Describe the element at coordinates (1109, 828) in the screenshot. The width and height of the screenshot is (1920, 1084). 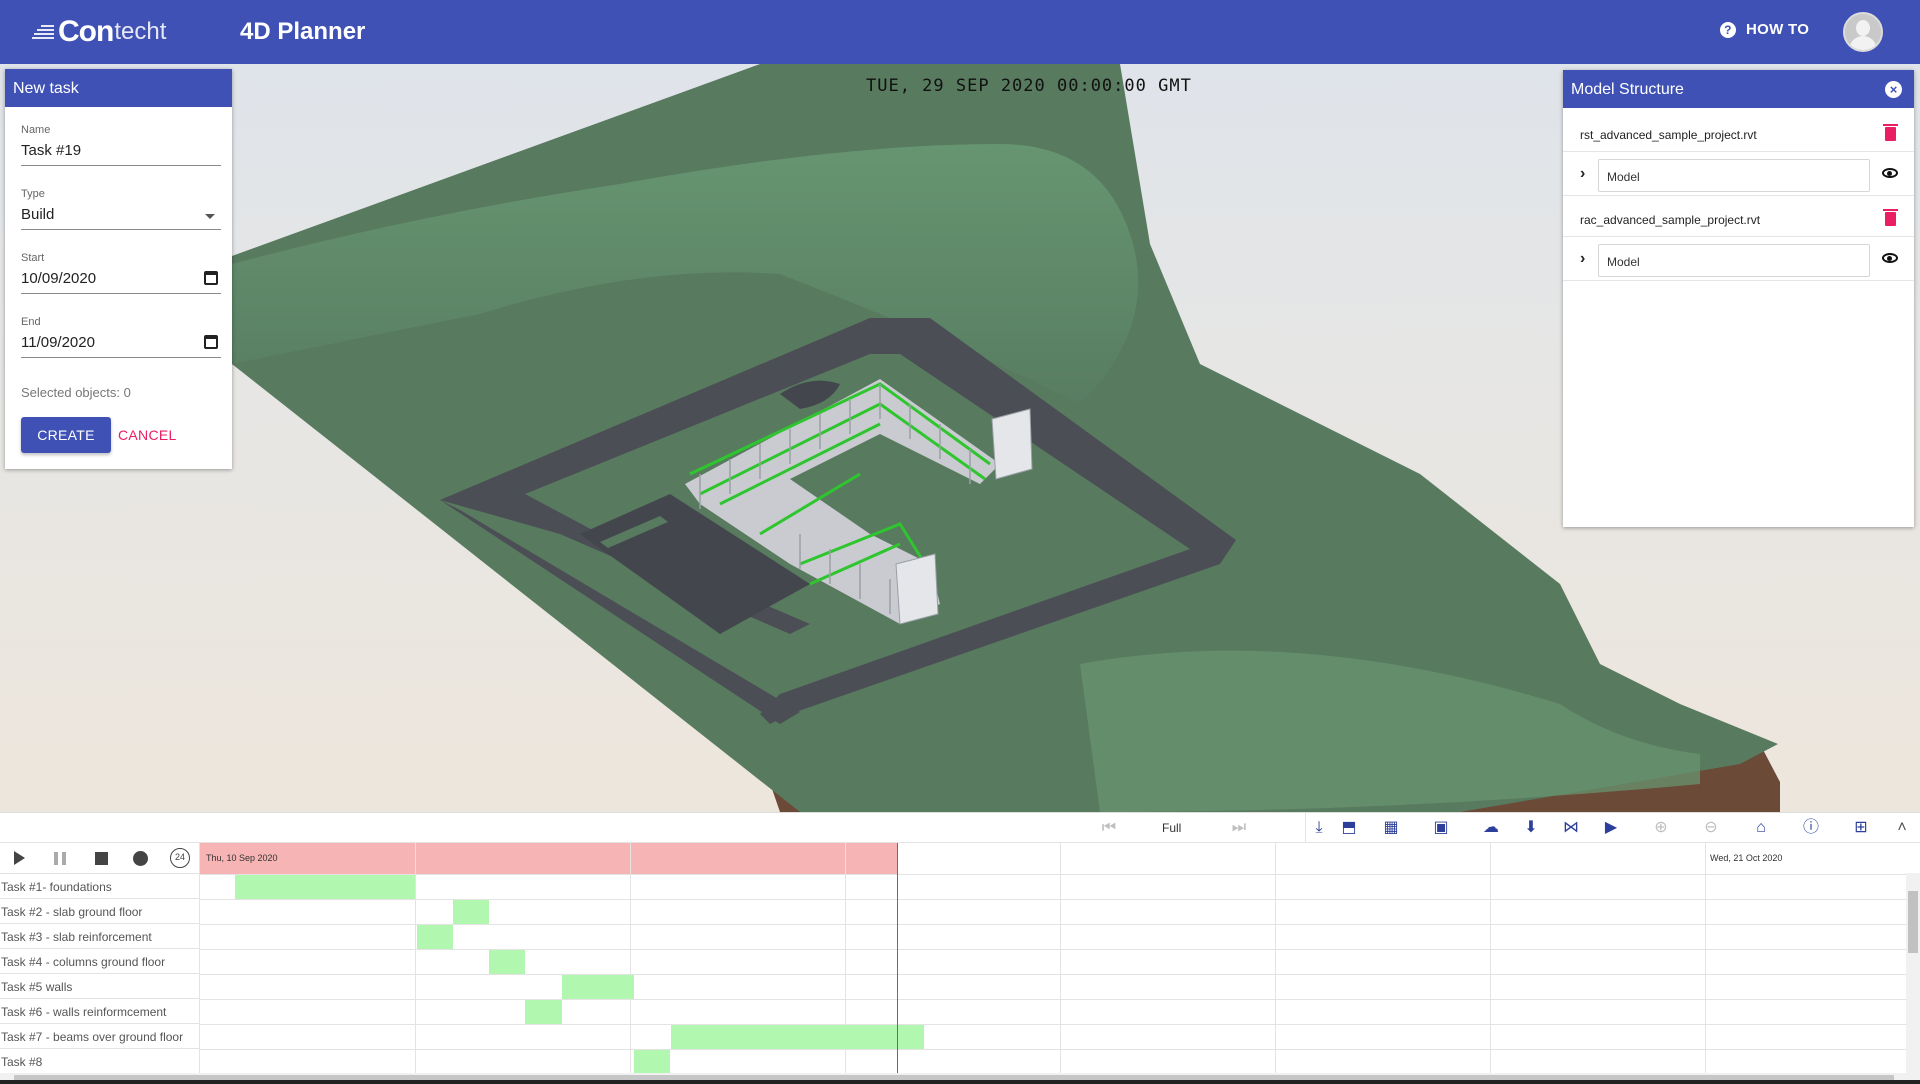
I see `skip-start-icon: ⏮` at that location.